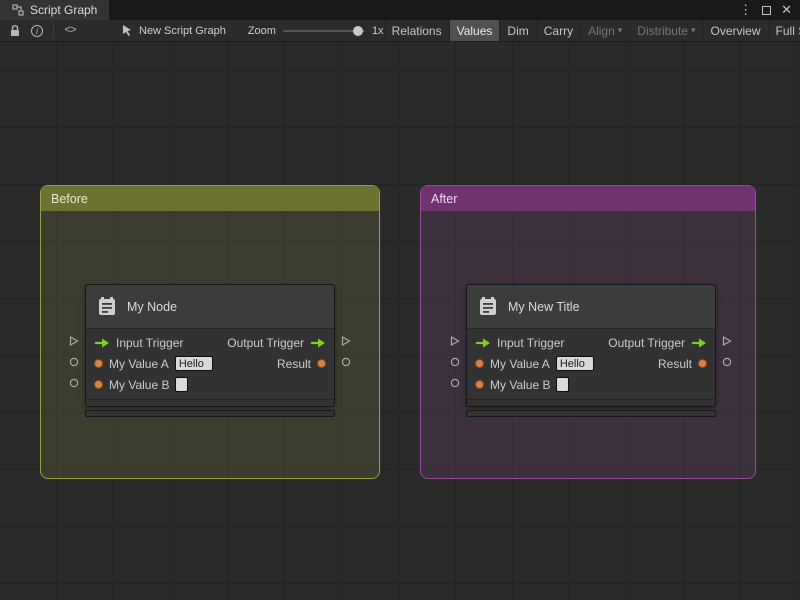  Describe the element at coordinates (15, 30) in the screenshot. I see `lock-icon` at that location.